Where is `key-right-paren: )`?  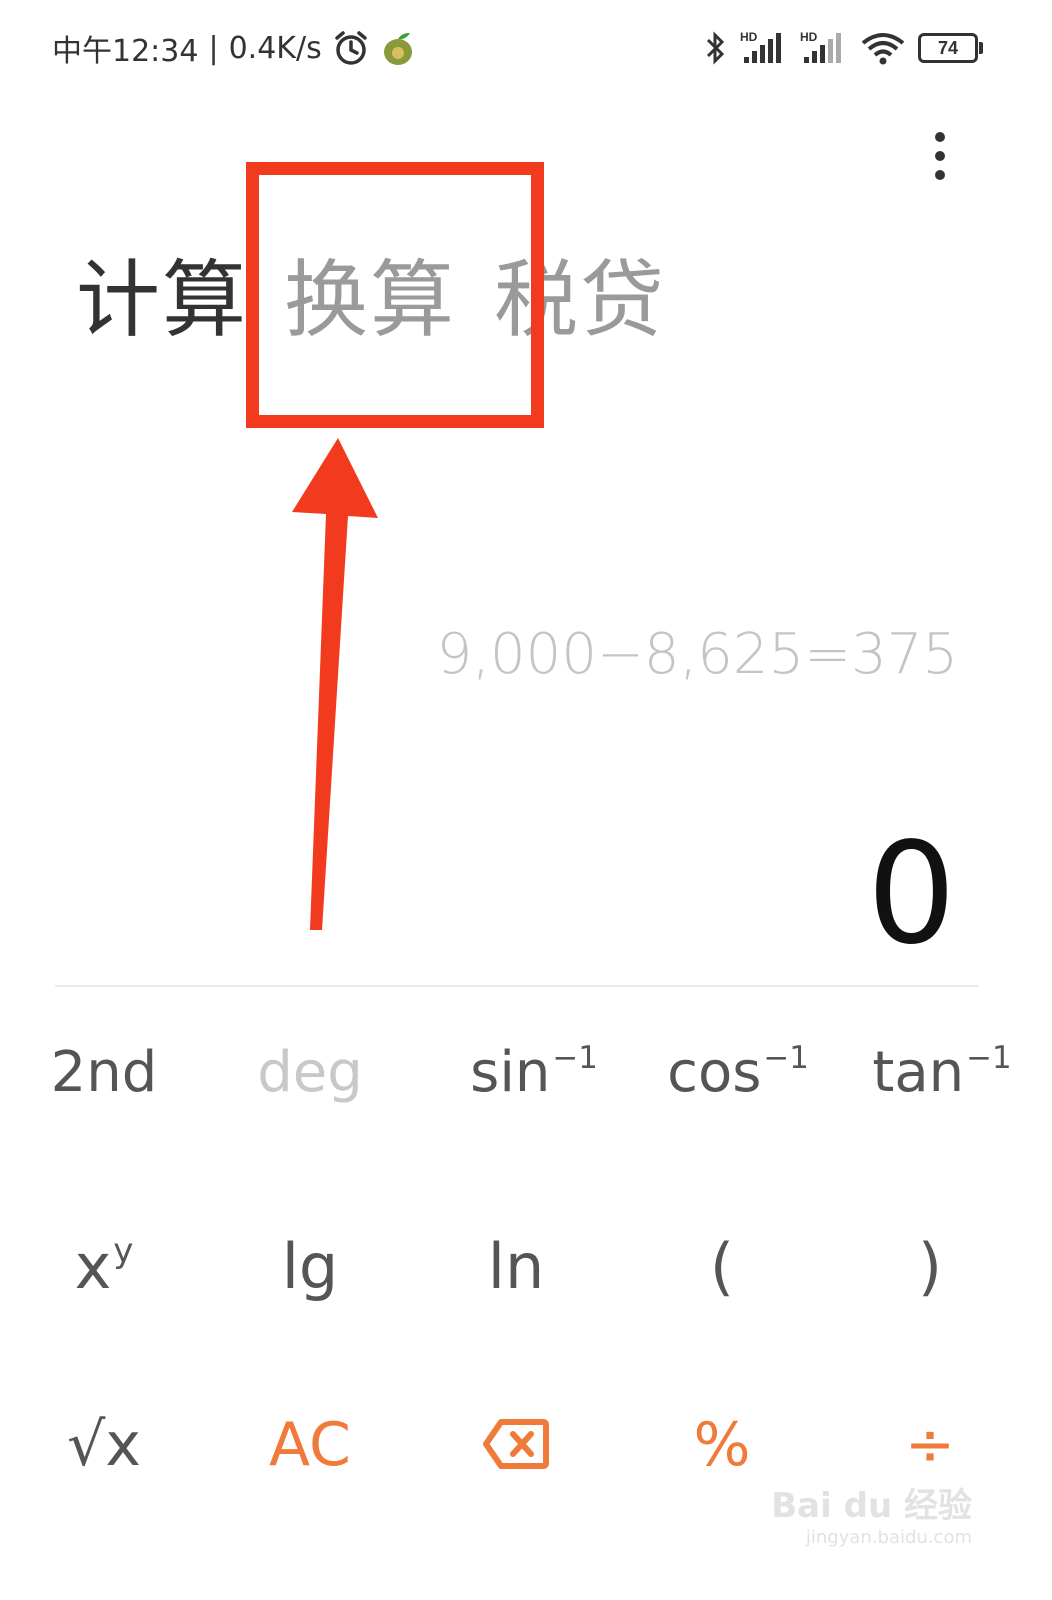 key-right-paren: ) is located at coordinates (930, 1266).